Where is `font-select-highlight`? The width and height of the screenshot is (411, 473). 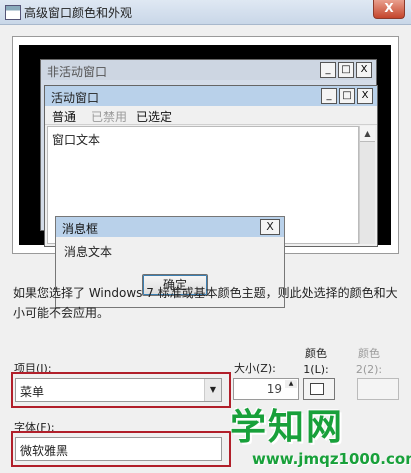 font-select-highlight is located at coordinates (121, 449).